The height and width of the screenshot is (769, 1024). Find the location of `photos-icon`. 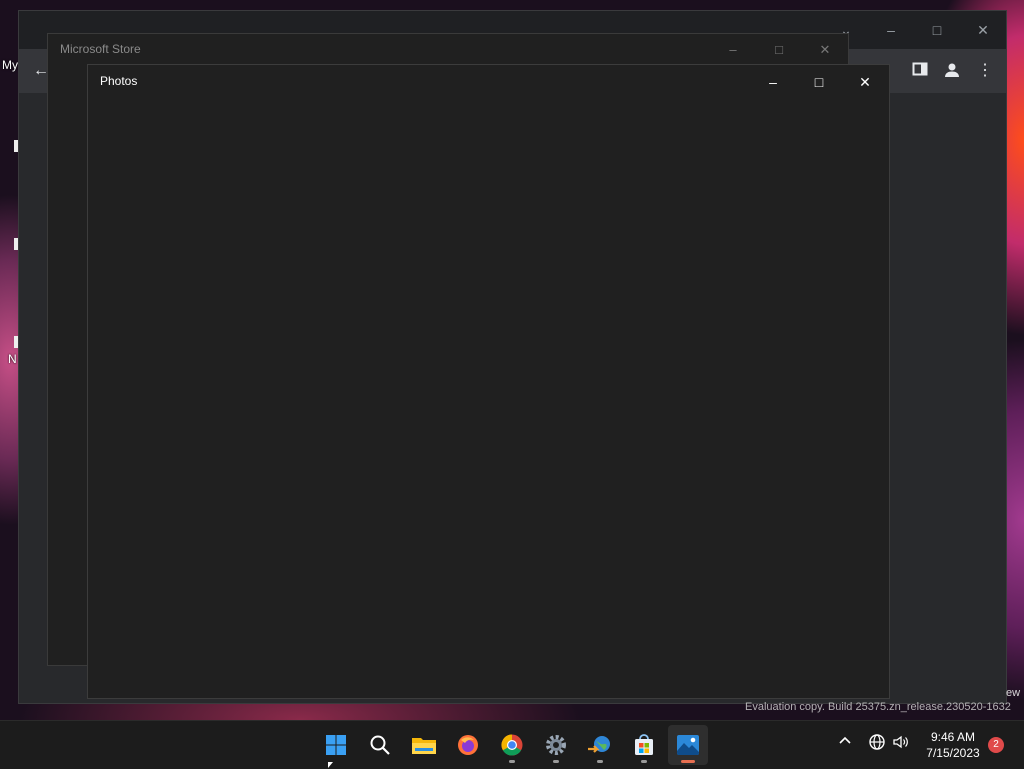

photos-icon is located at coordinates (688, 745).